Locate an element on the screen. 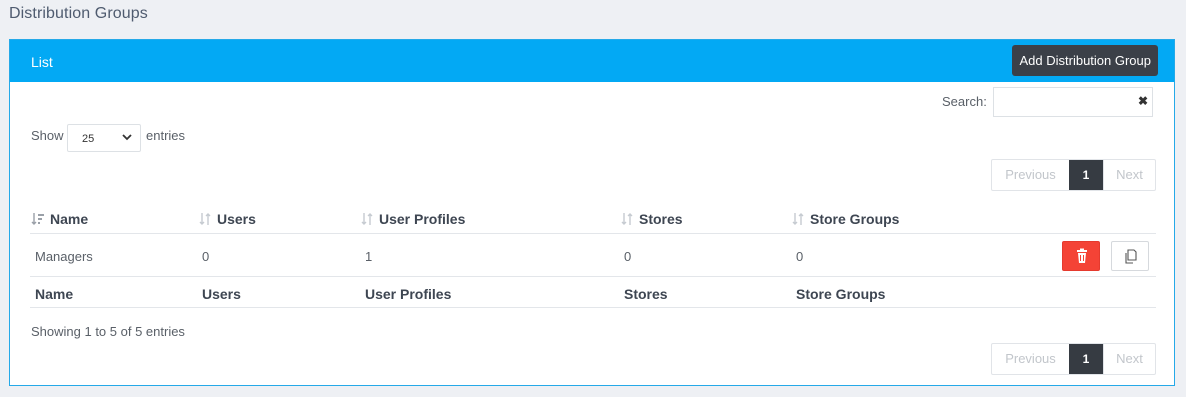  pagination-top: Previous 1 Next is located at coordinates (1073, 175).